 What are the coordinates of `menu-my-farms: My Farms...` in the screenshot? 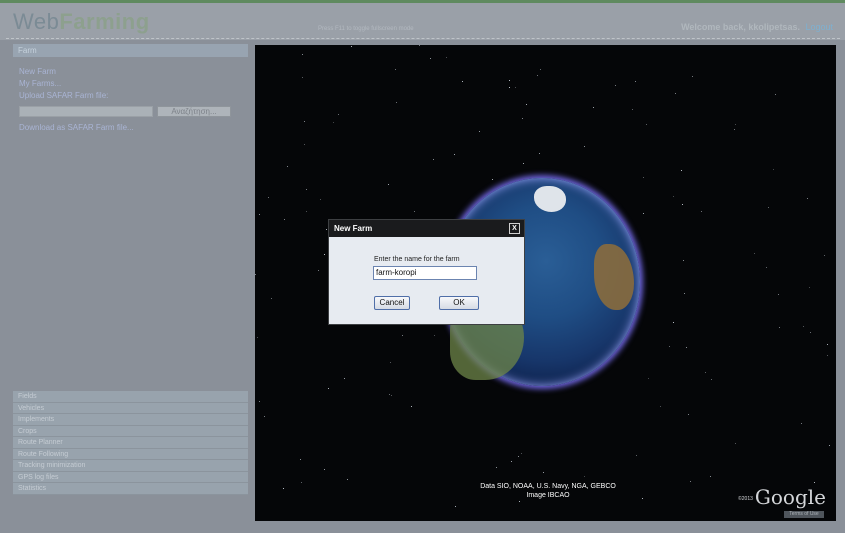 It's located at (63, 83).